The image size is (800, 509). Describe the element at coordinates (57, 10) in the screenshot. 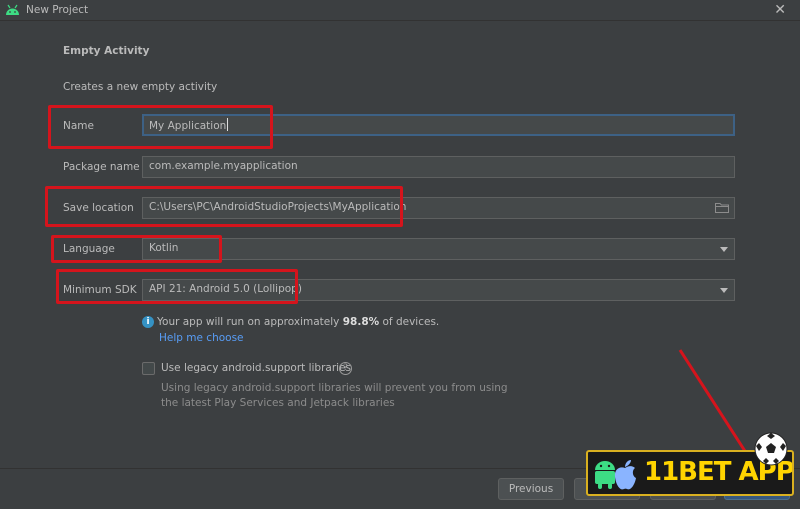

I see `window-title: New Project` at that location.